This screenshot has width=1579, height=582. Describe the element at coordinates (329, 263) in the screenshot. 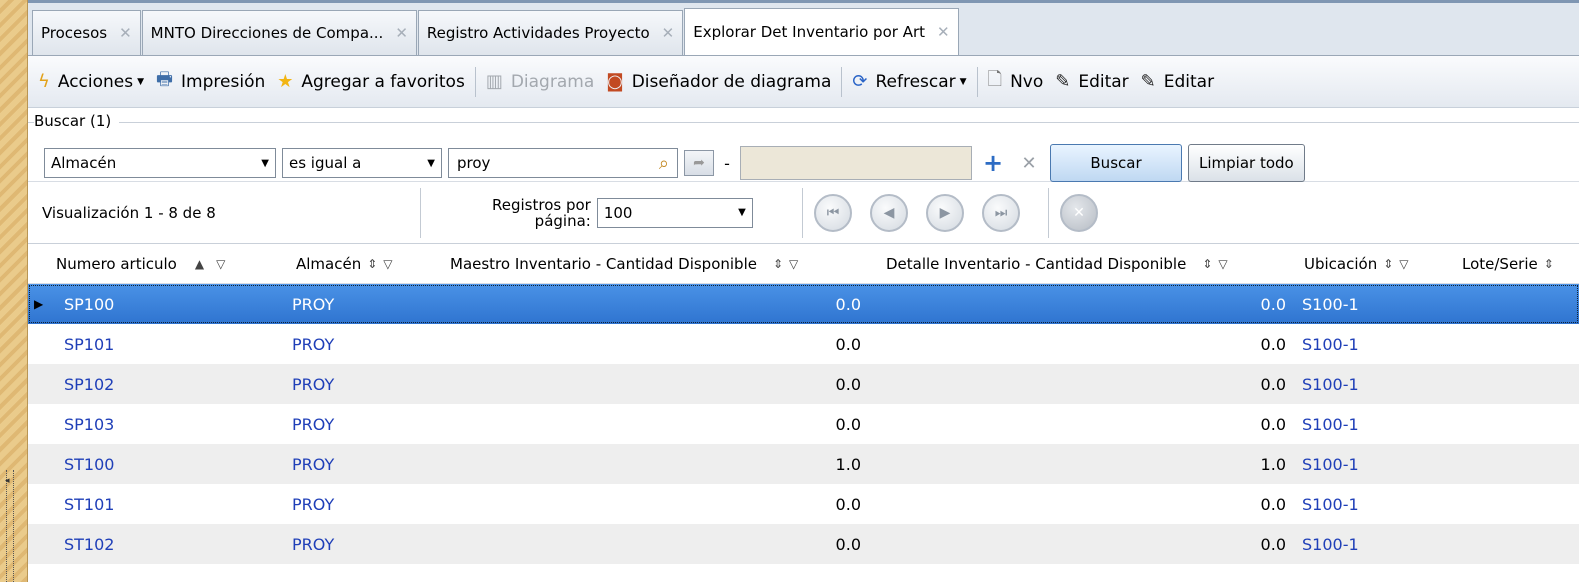

I see `column-label: Almacén` at that location.